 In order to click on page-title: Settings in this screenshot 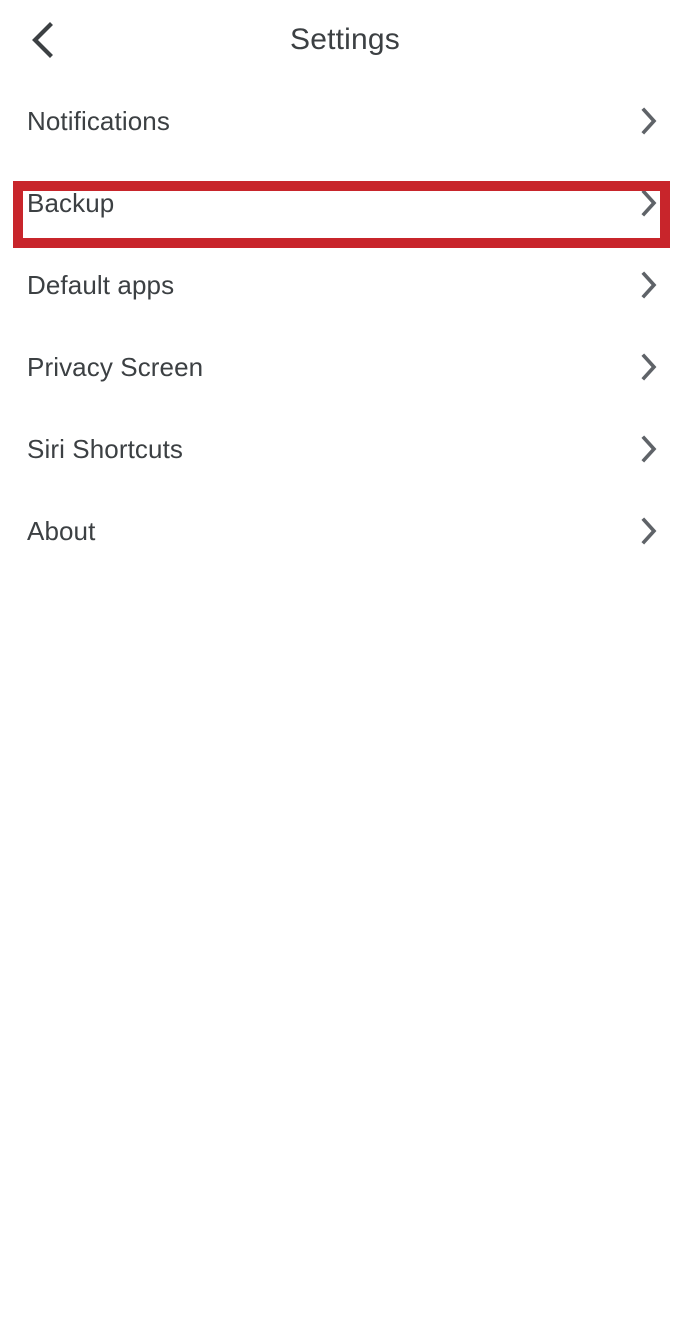, I will do `click(345, 39)`.